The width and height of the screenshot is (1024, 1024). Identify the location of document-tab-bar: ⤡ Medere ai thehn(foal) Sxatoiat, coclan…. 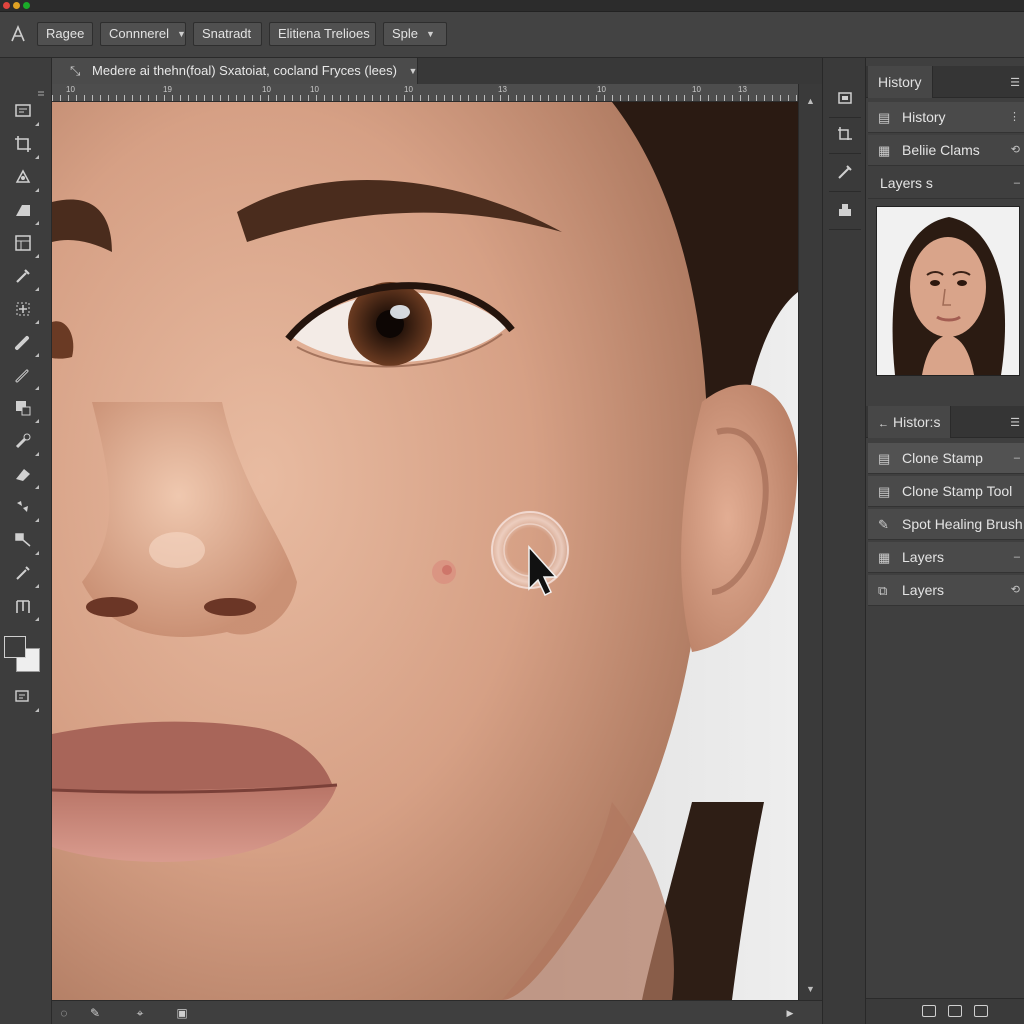
(437, 71).